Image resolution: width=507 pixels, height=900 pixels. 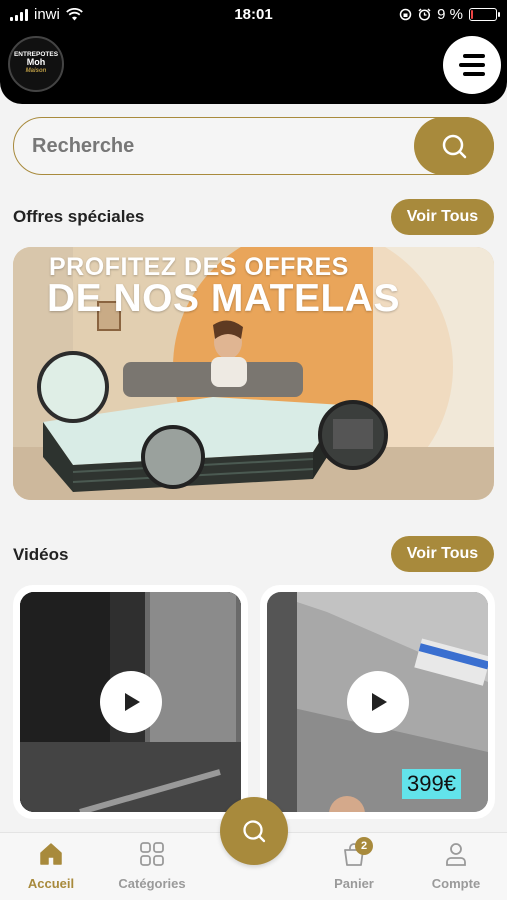 What do you see at coordinates (424, 14) in the screenshot?
I see `alarm-icon` at bounding box center [424, 14].